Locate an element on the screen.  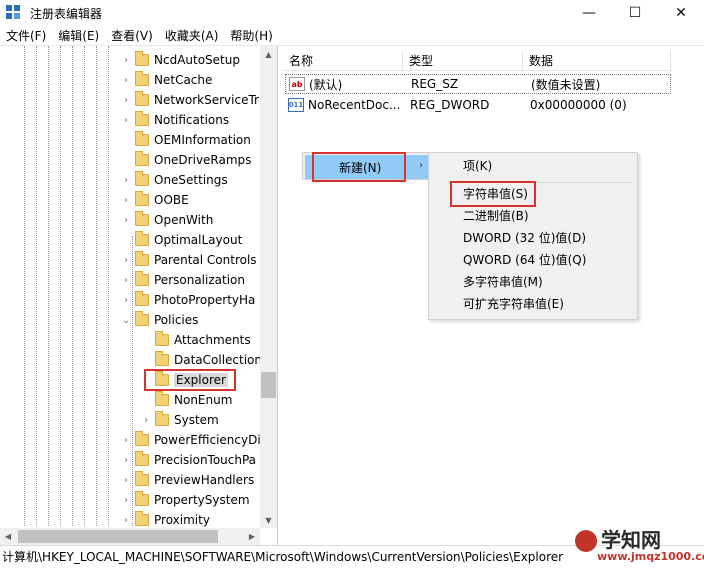
tree-item-parental-controls: › Parental Controls is located at coordinates (188, 260).